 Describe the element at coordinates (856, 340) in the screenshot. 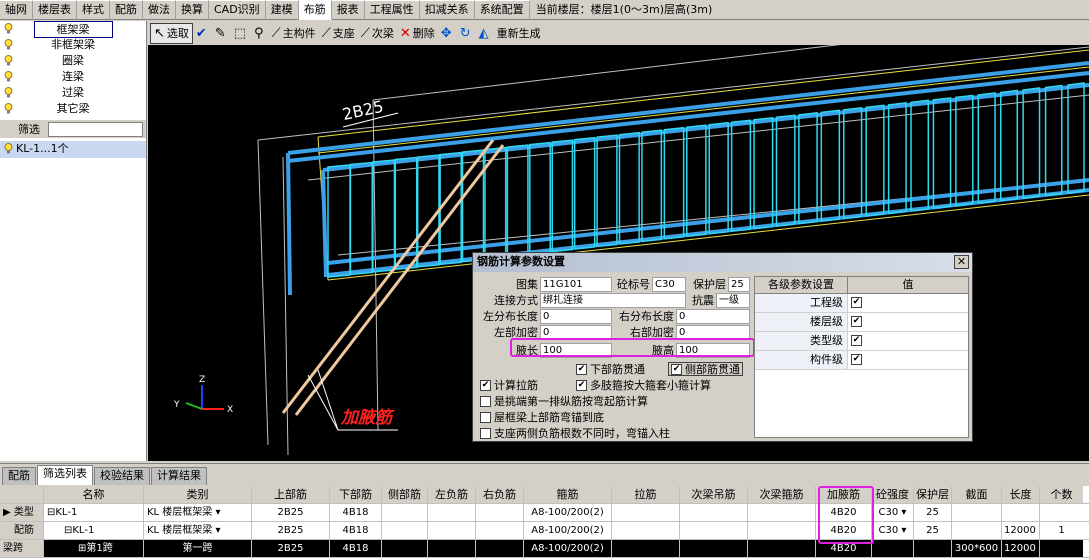

I see `level-type-checkbox: ✔` at that location.